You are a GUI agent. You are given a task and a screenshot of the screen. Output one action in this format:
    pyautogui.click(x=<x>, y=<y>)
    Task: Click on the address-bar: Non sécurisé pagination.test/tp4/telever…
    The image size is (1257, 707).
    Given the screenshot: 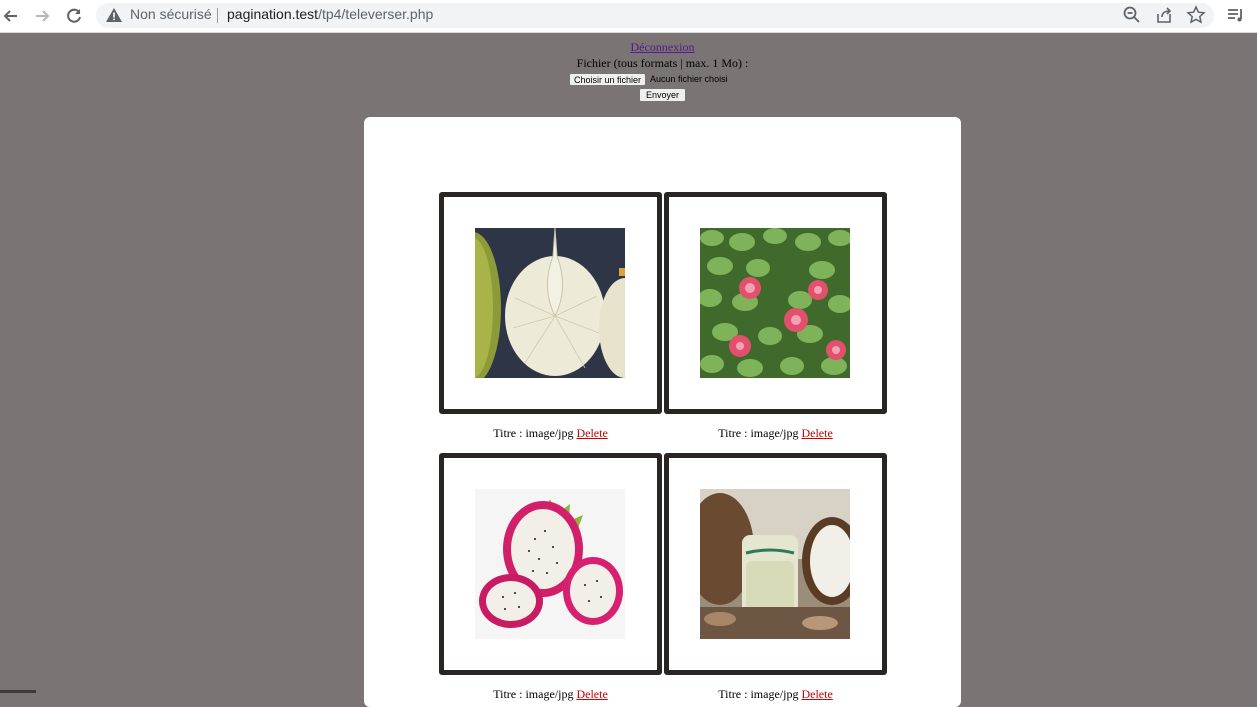 What is the action you would take?
    pyautogui.click(x=655, y=15)
    